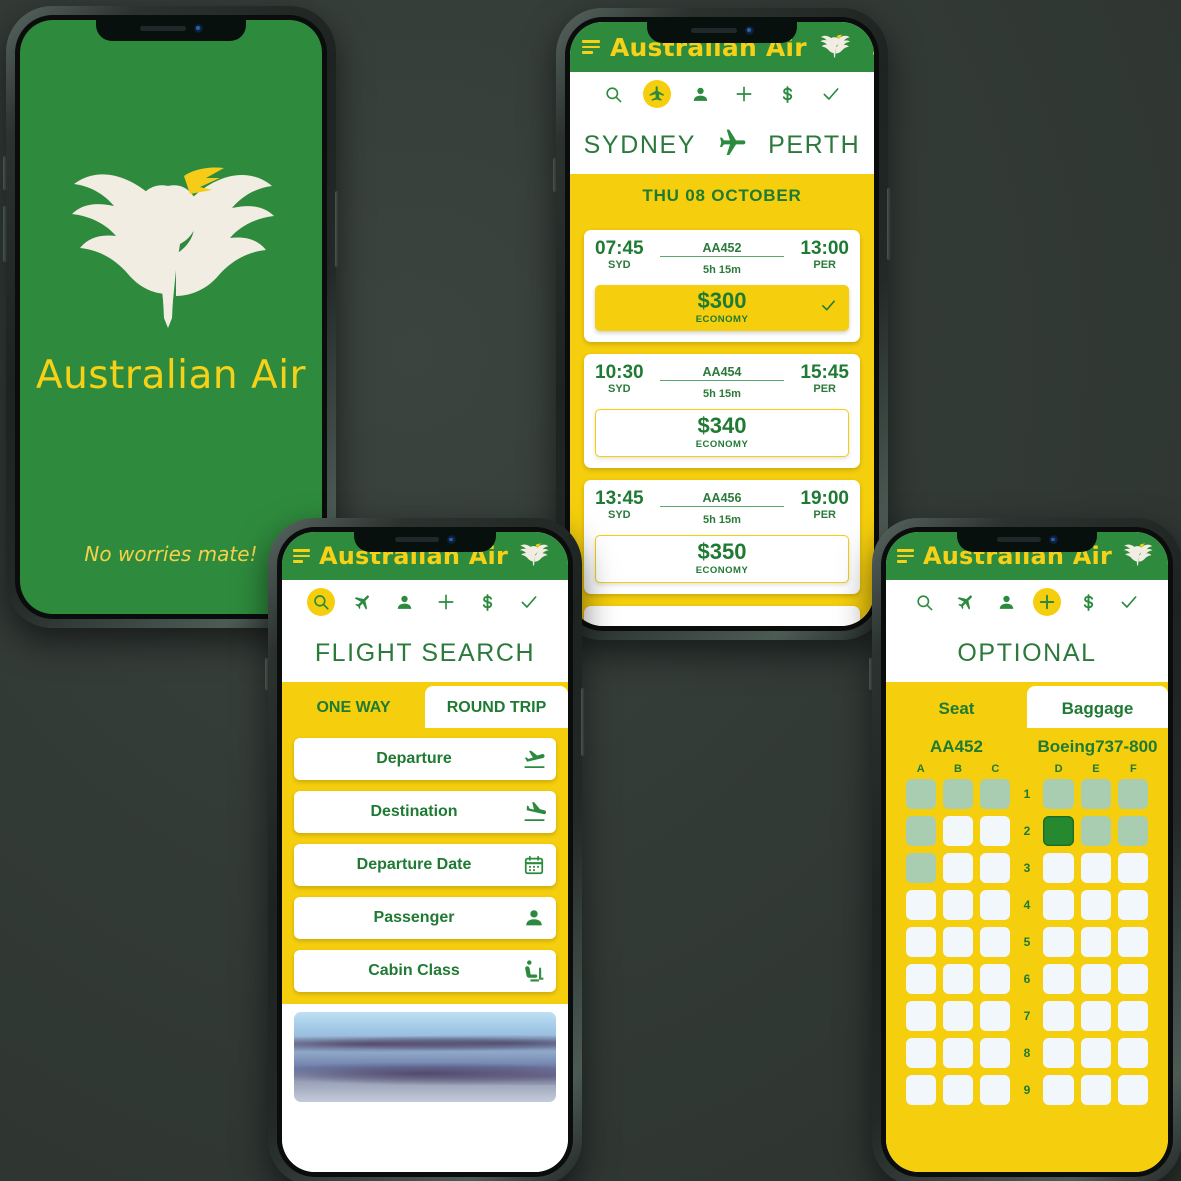  I want to click on seat-F3, so click(1133, 868).